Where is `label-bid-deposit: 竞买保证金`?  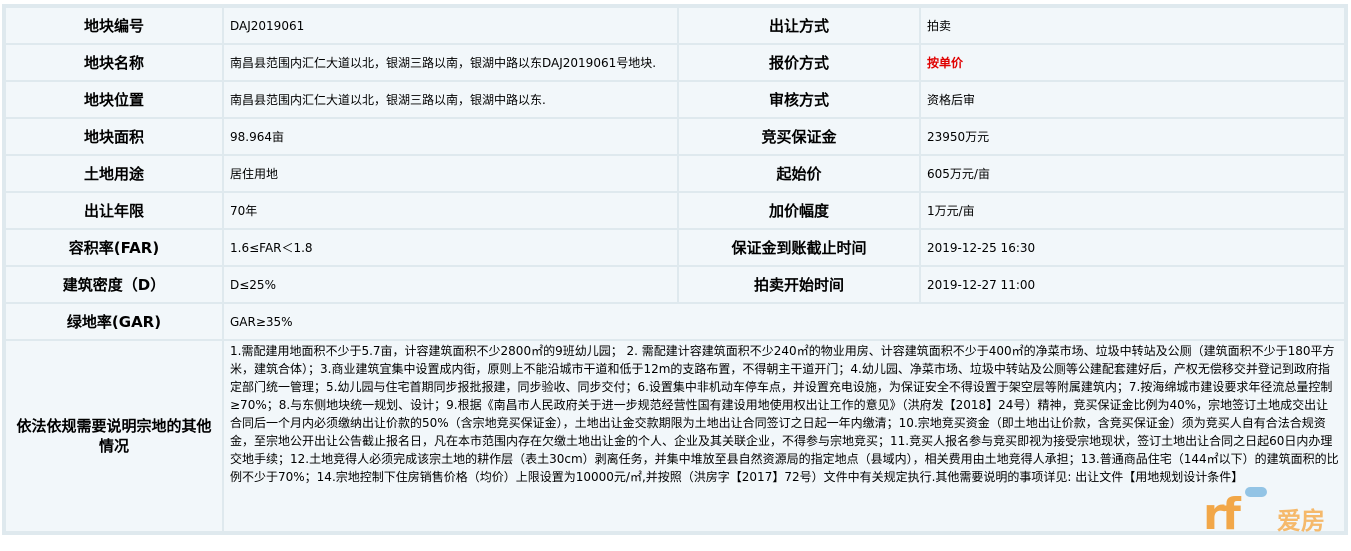
label-bid-deposit: 竞买保证金 is located at coordinates (799, 136).